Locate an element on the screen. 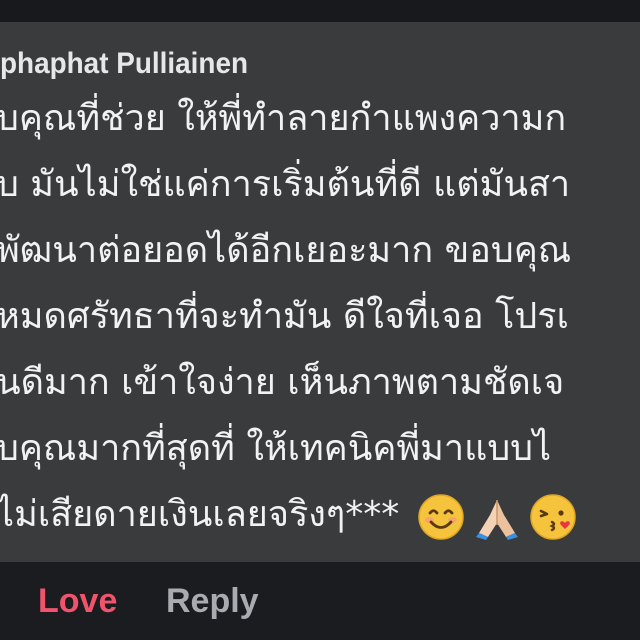 Image resolution: width=640 pixels, height=640 pixels. comment-text-line-7-text: ไม่เสียดายเงินเลยจริงๆ*** is located at coordinates (200, 514).